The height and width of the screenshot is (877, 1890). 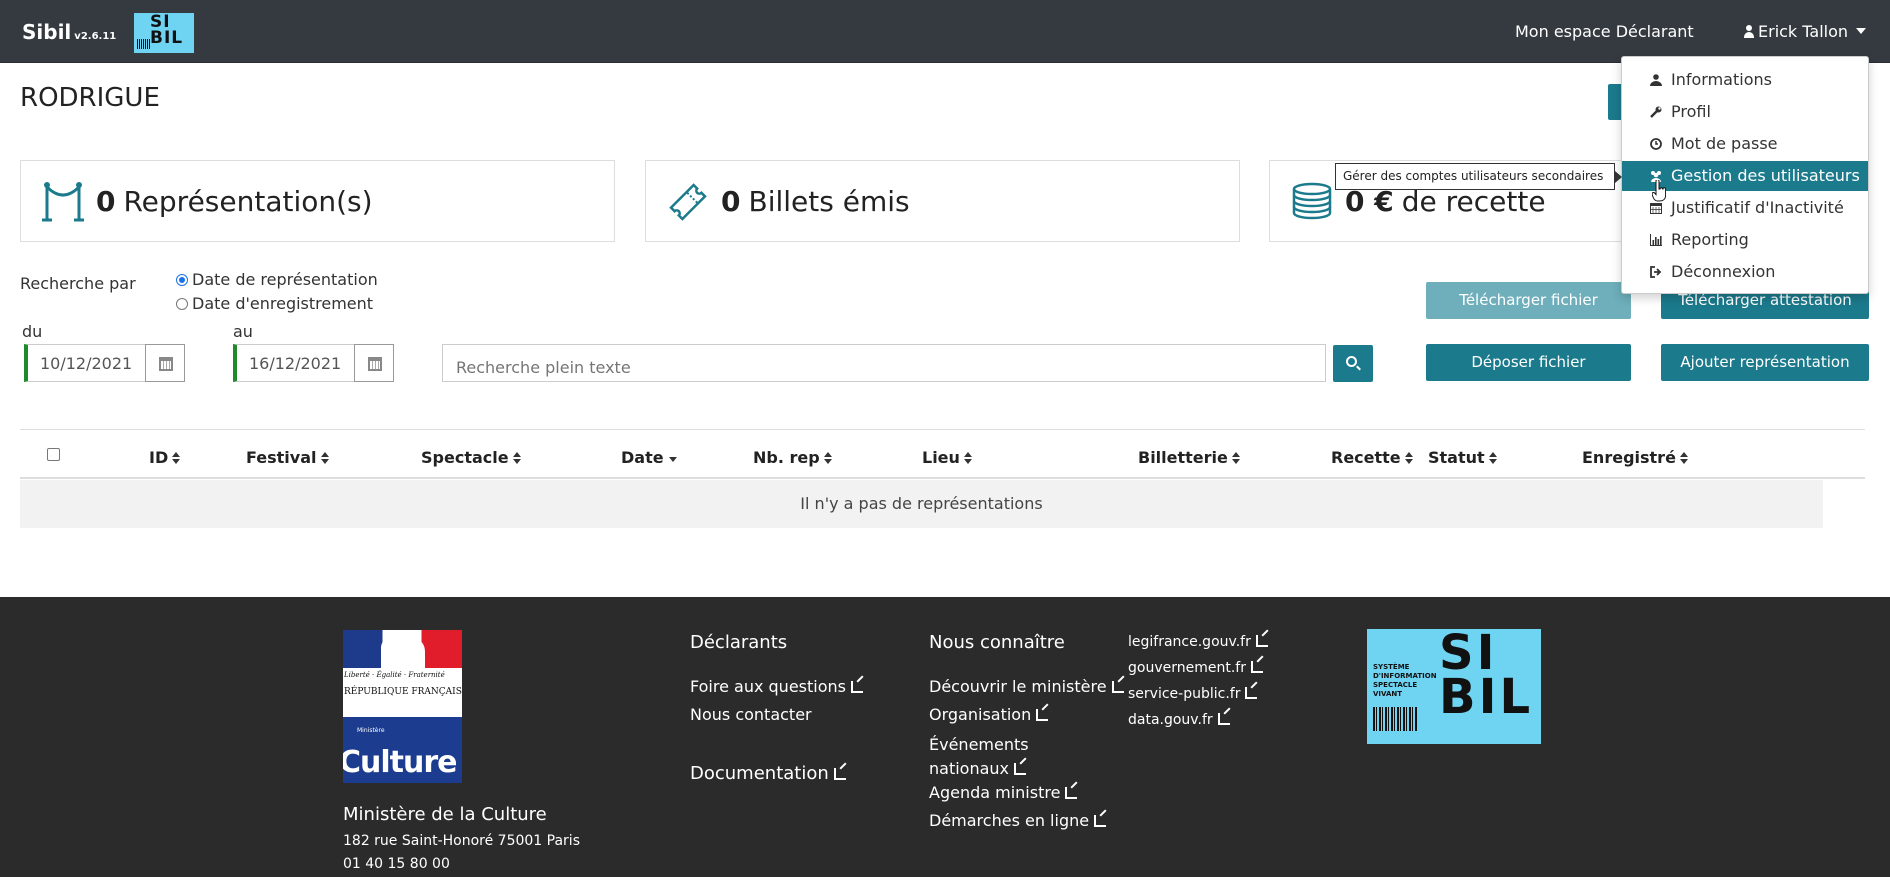 I want to click on agenda-link: Agenda ministre, so click(x=1003, y=792).